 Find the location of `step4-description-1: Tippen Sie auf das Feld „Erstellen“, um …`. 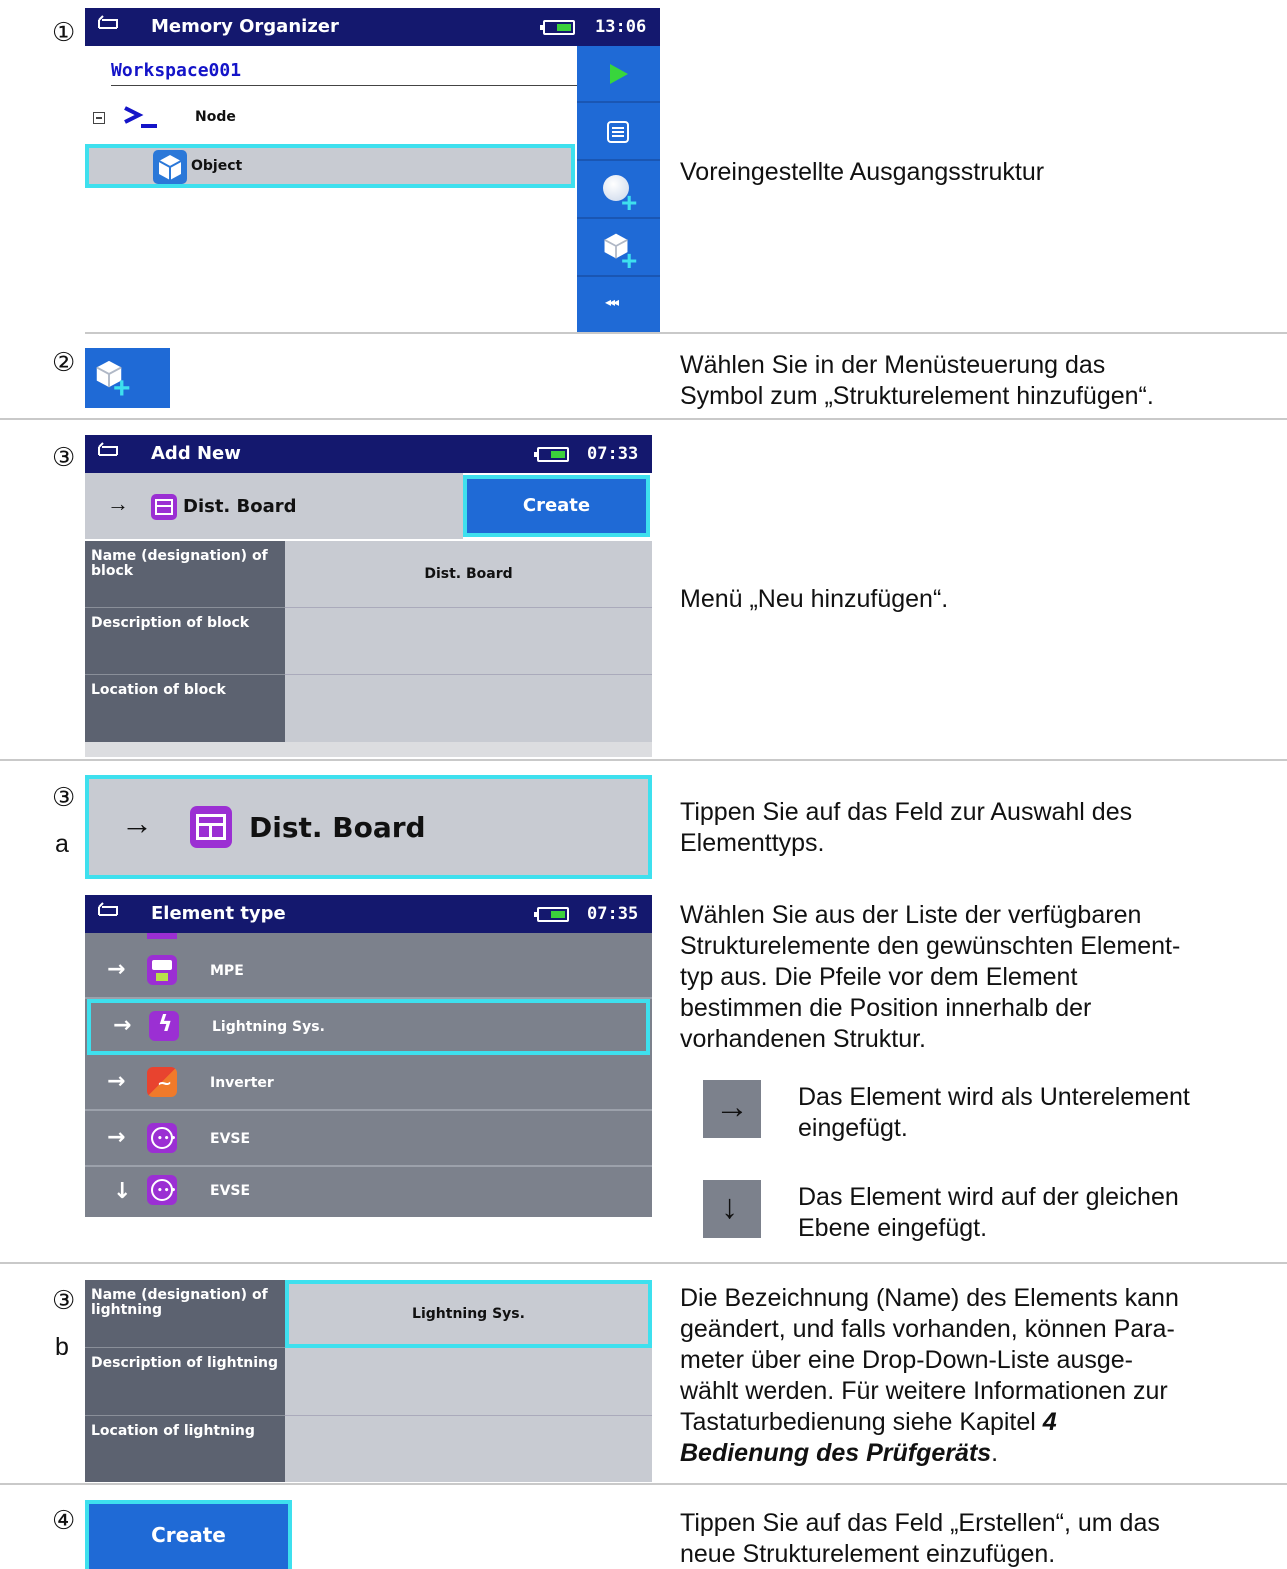

step4-description-1: Tippen Sie auf das Feld „Erstellen“, um … is located at coordinates (920, 1523).